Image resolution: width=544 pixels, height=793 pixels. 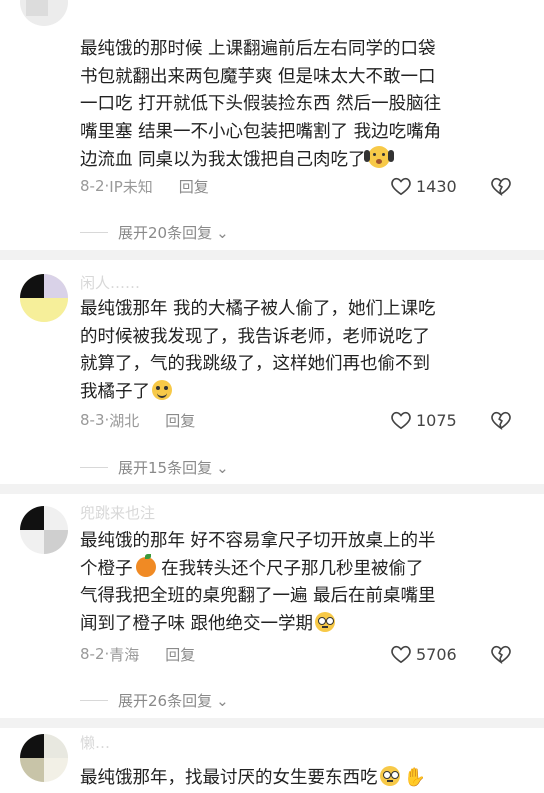 What do you see at coordinates (154, 232) in the screenshot?
I see `expand-replies-button: 展开20条回复 ⌄` at bounding box center [154, 232].